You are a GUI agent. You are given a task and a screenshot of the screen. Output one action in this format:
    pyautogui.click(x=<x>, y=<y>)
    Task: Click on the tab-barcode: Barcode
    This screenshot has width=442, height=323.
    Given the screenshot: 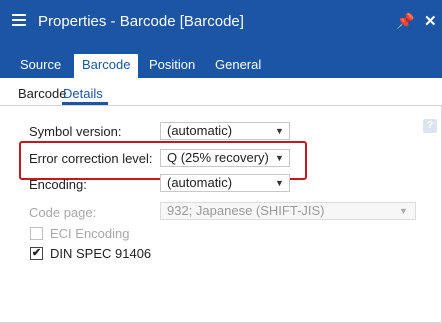 What is the action you would take?
    pyautogui.click(x=106, y=66)
    